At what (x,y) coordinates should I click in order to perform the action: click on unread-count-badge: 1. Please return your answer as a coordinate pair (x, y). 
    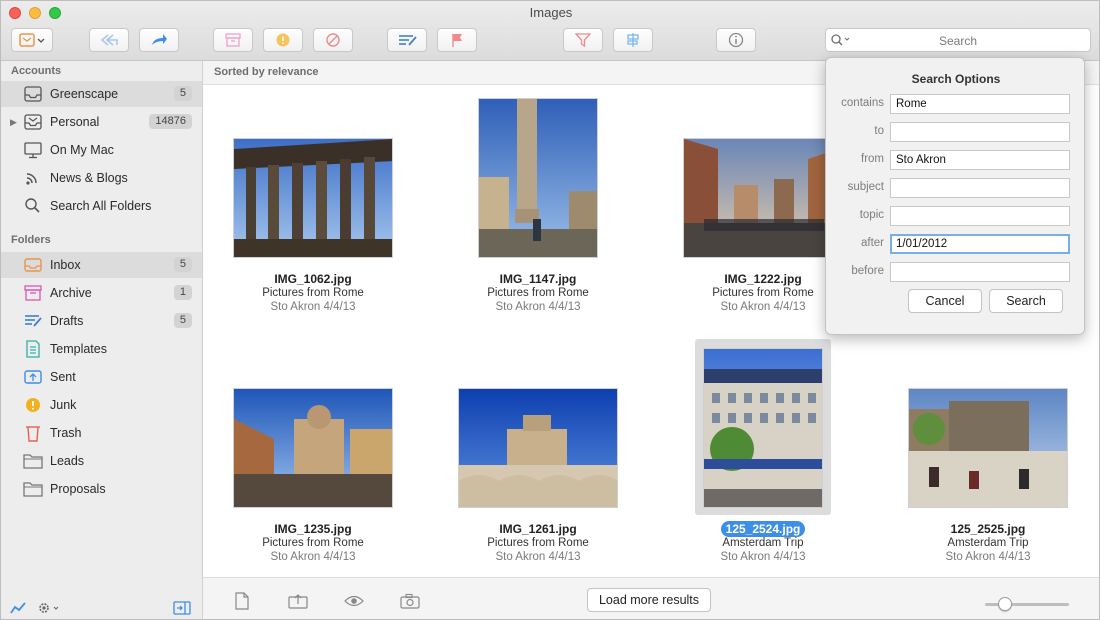
    Looking at the image, I should click on (182, 292).